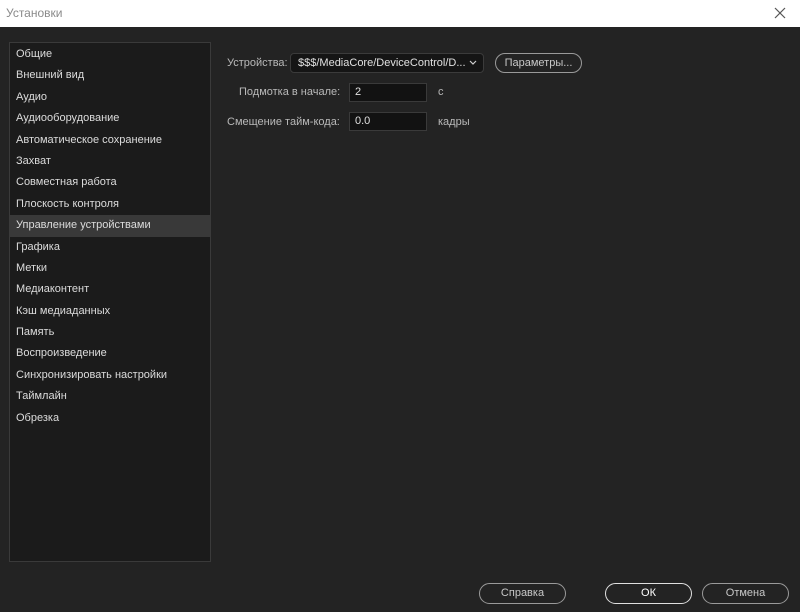  I want to click on title-bar: Установки, so click(400, 13).